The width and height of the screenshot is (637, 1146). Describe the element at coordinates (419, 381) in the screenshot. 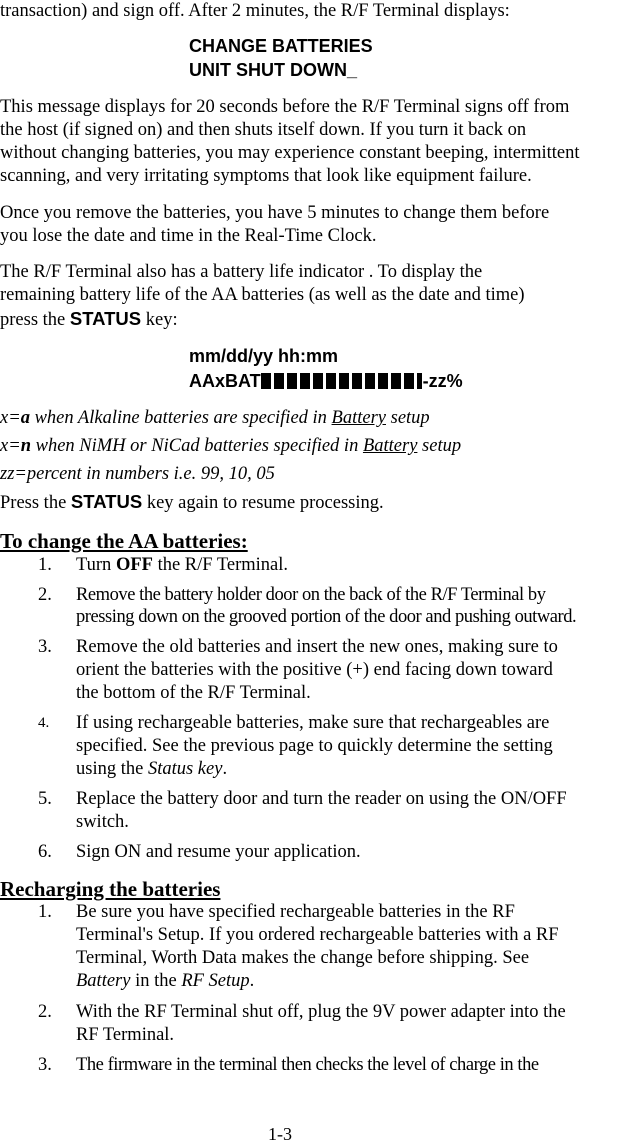

I see `battery-block-partial` at that location.